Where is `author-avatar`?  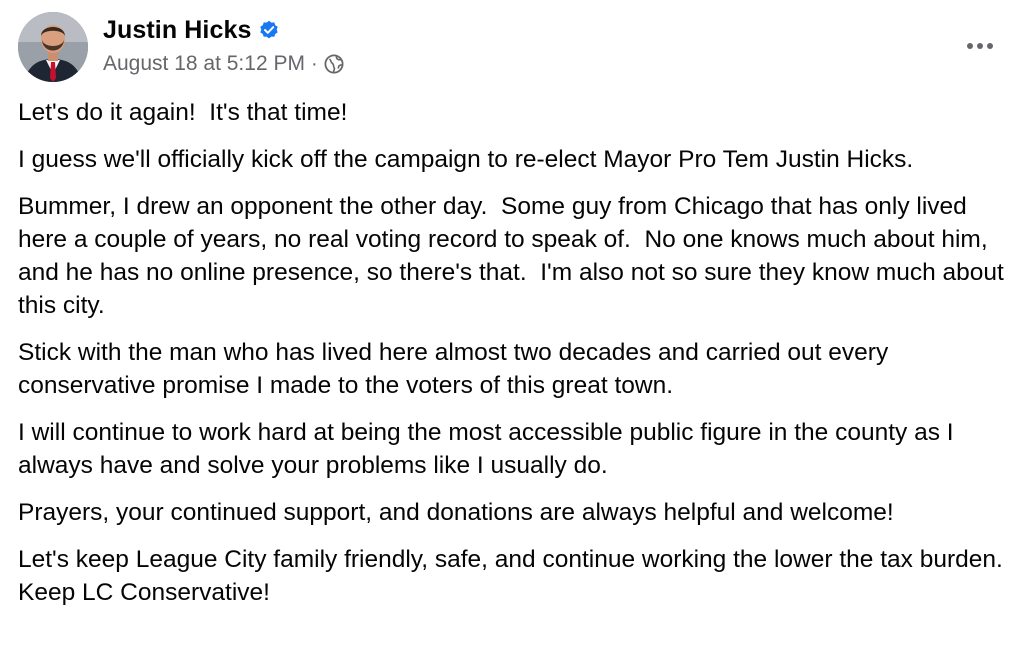
author-avatar is located at coordinates (53, 47).